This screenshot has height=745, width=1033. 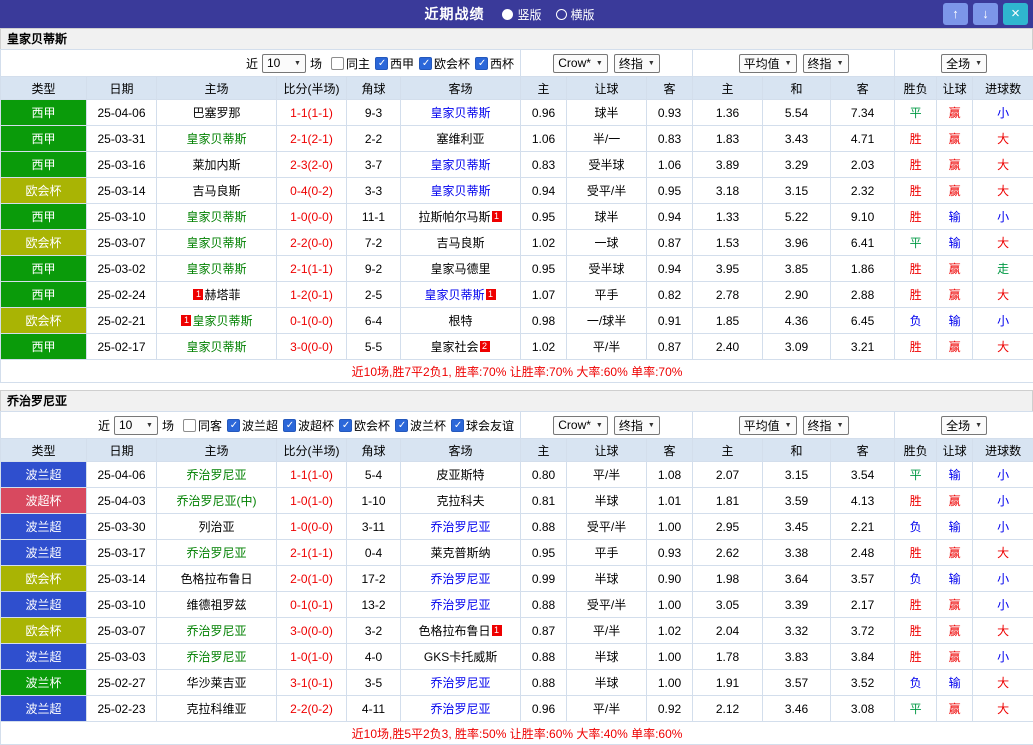 I want to click on away-team-name: 皇家社会, so click(x=455, y=347).